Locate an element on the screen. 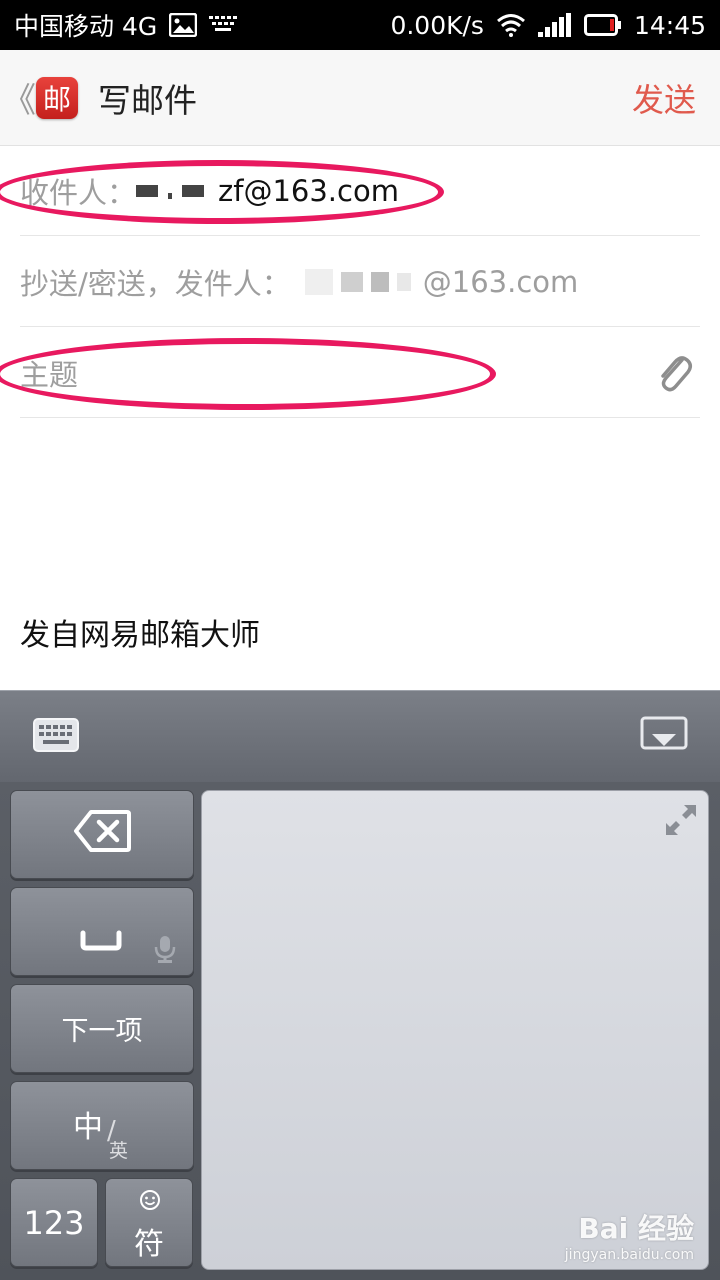 The height and width of the screenshot is (1280, 720). numeric-key: 123 is located at coordinates (54, 1222).